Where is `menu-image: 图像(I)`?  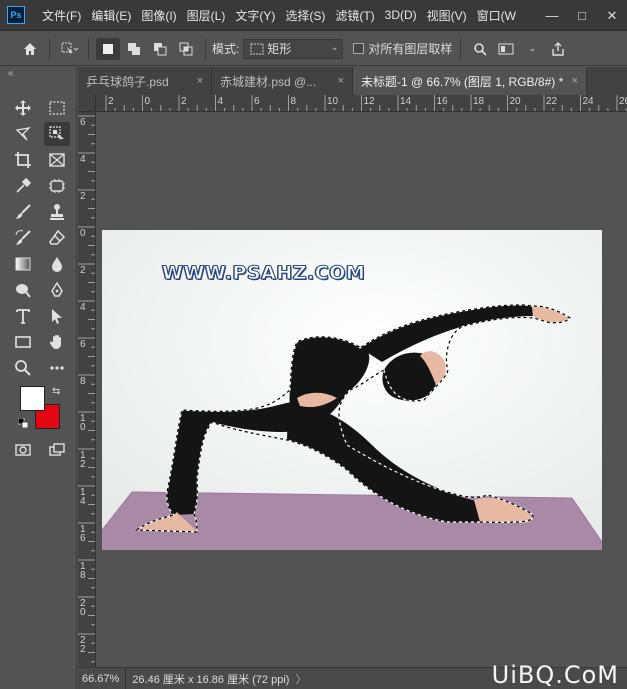 menu-image: 图像(I) is located at coordinates (158, 15).